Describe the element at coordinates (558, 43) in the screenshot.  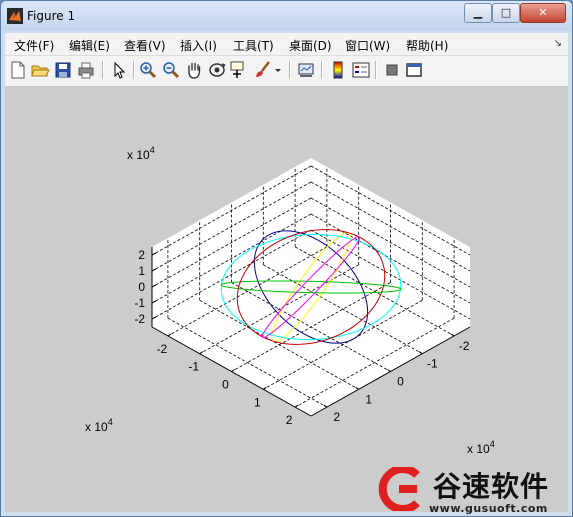
I see `menu-dock-arrow-icon: ↘` at that location.